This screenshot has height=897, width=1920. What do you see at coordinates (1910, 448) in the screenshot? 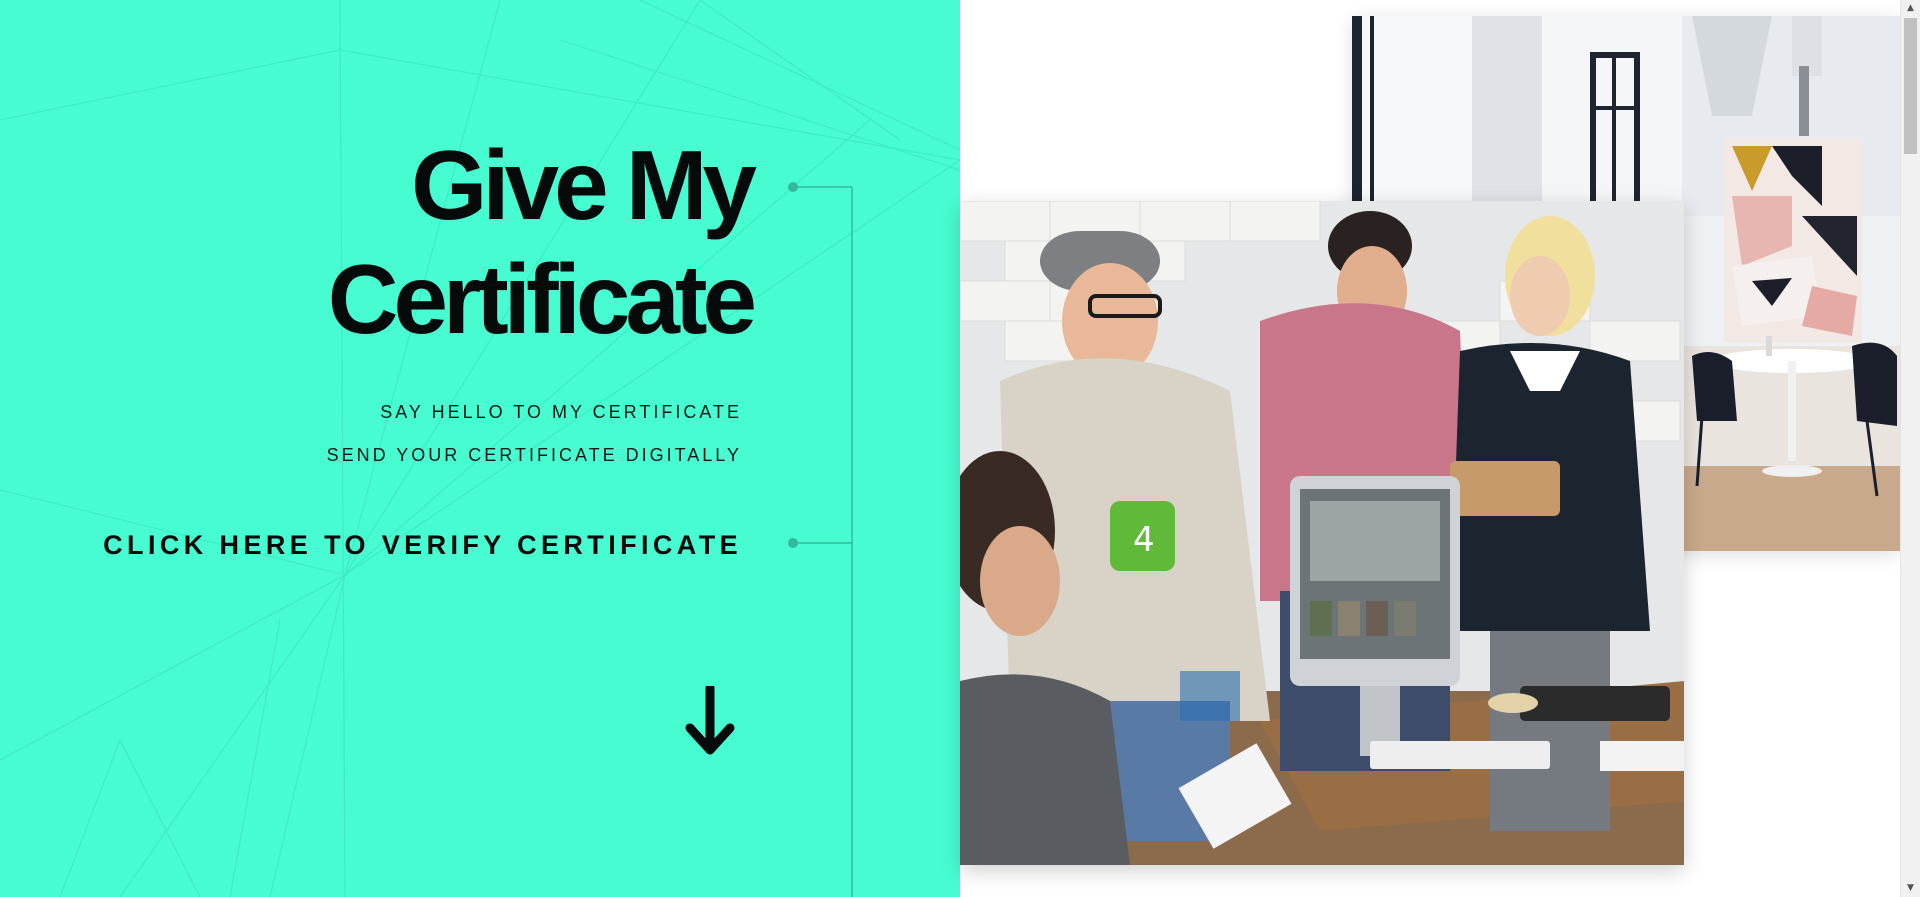
I see `scrollbar: ▲ ▼` at bounding box center [1910, 448].